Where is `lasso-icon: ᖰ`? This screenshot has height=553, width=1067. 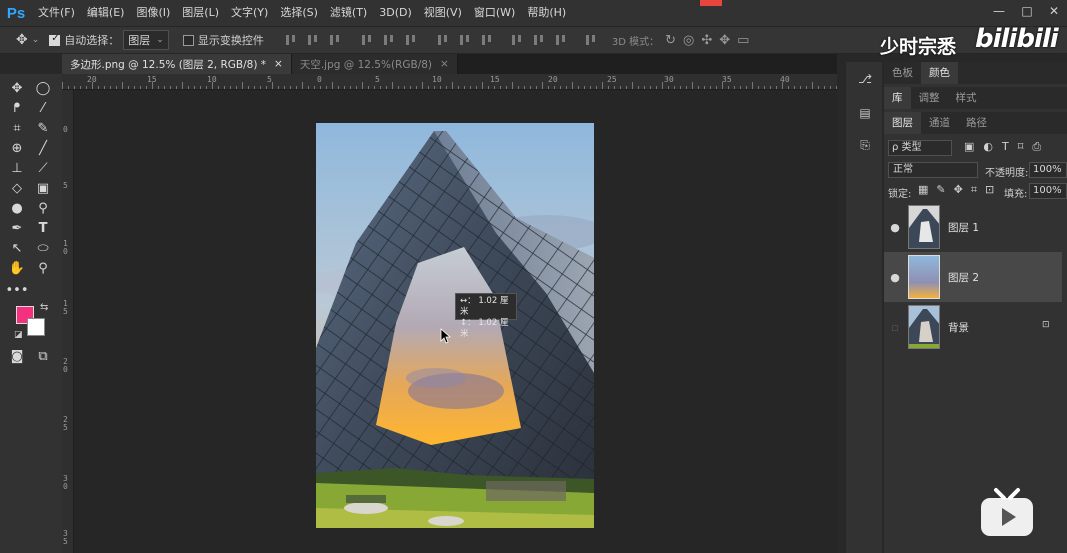 lasso-icon: ᖰ is located at coordinates (17, 108).